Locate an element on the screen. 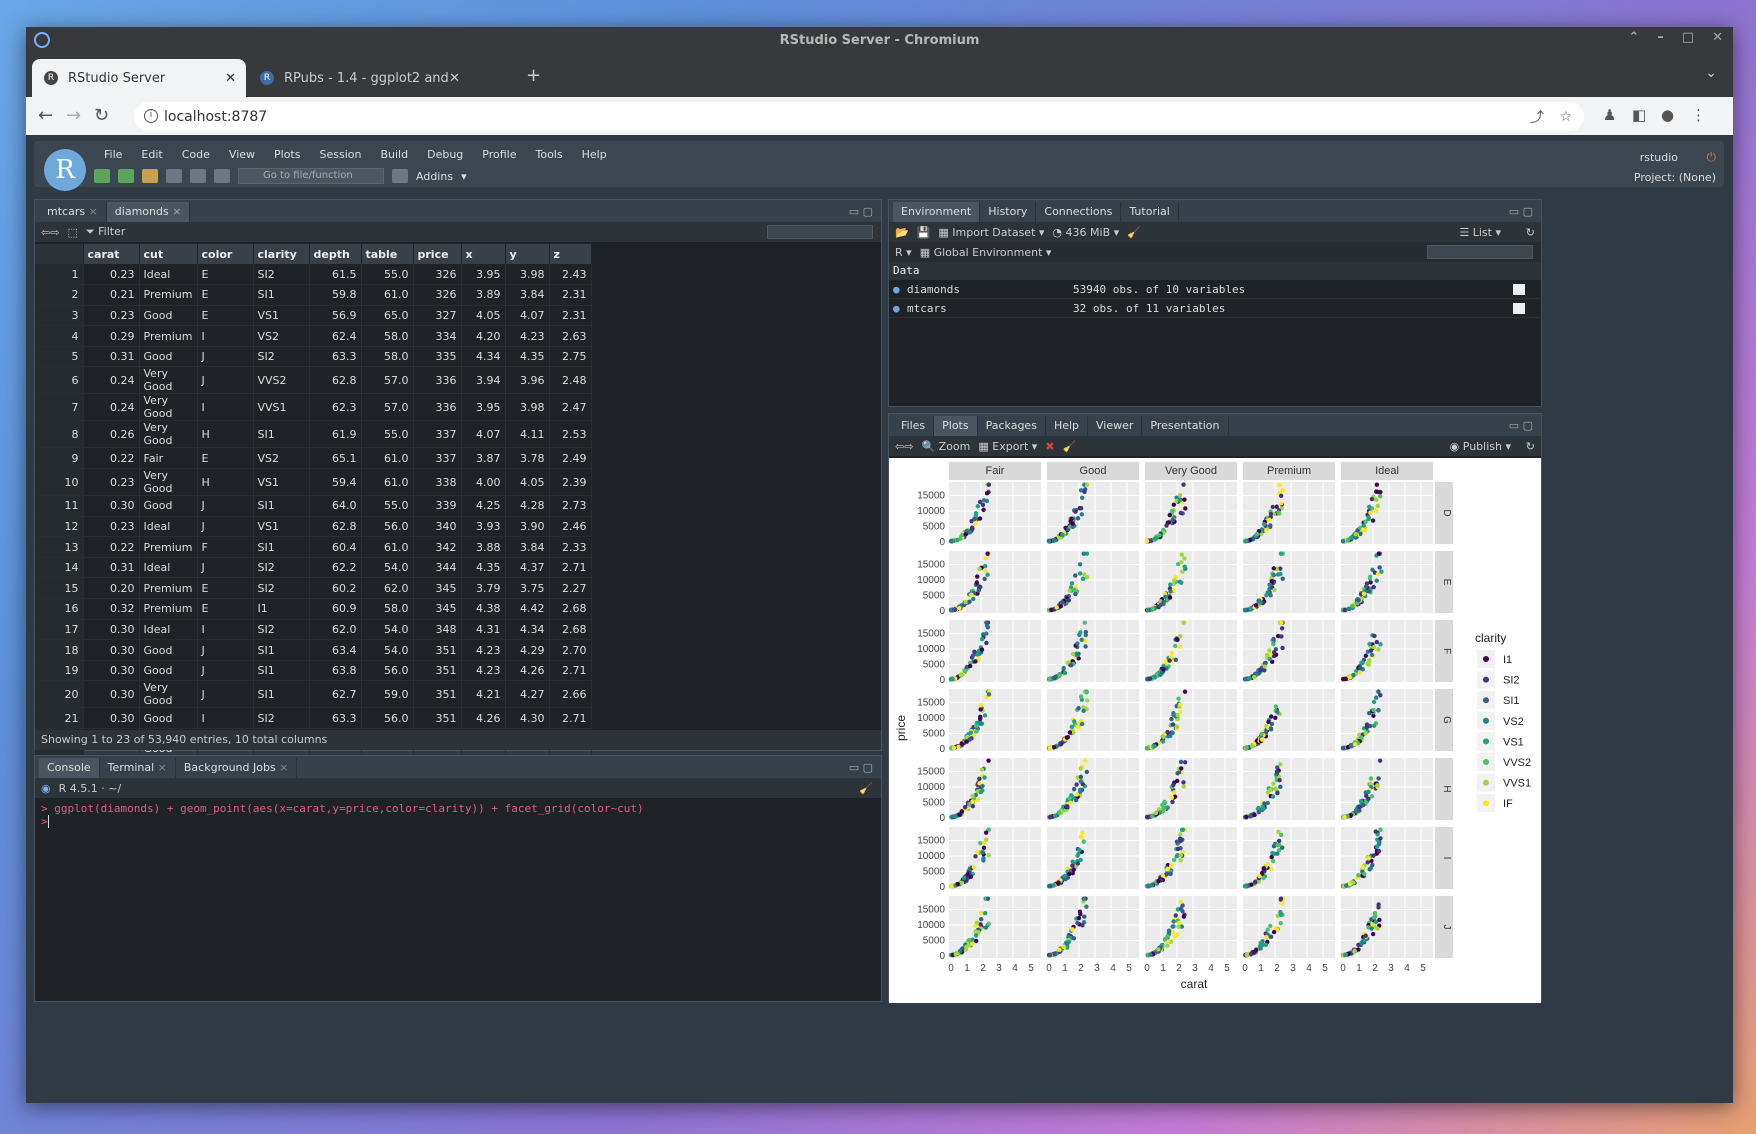 The height and width of the screenshot is (1134, 1756). chevron-up-icon: ⌃ is located at coordinates (1633, 37).